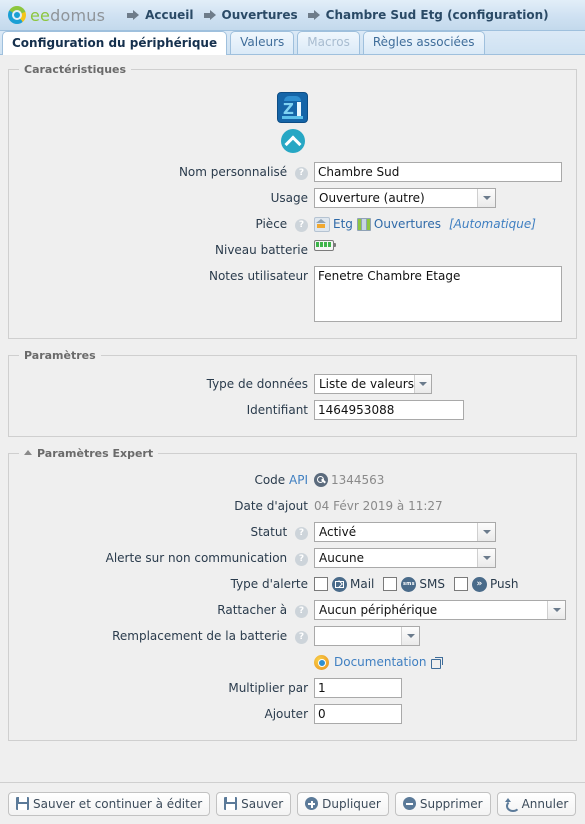 This screenshot has height=824, width=585. Describe the element at coordinates (292, 141) in the screenshot. I see `chevron-up-icon` at that location.